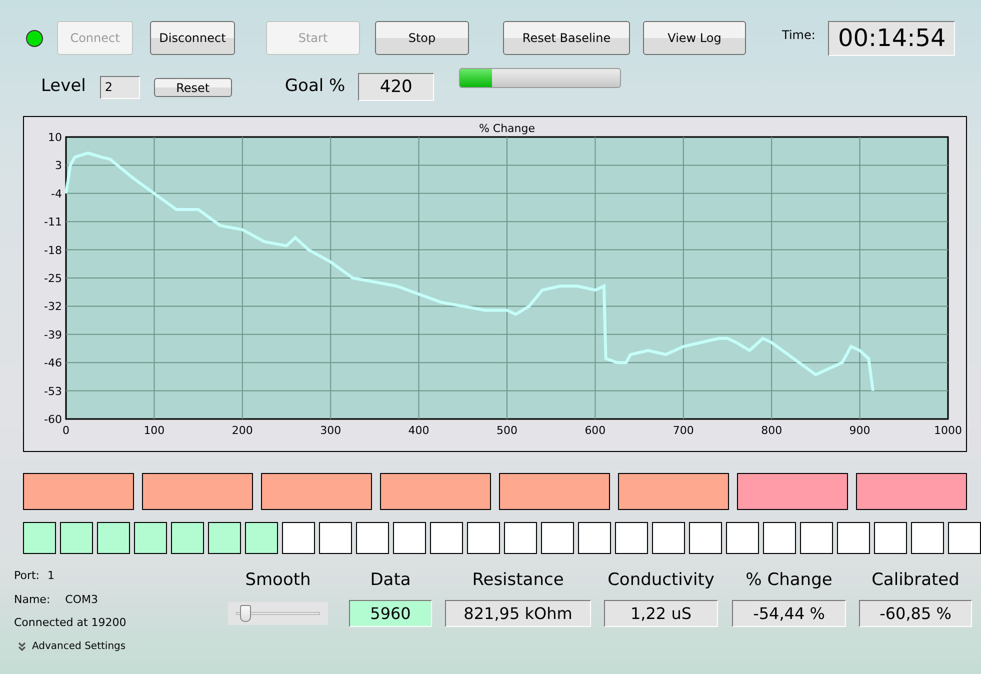 The width and height of the screenshot is (981, 674). Describe the element at coordinates (120, 87) in the screenshot. I see `level-field: 2` at that location.